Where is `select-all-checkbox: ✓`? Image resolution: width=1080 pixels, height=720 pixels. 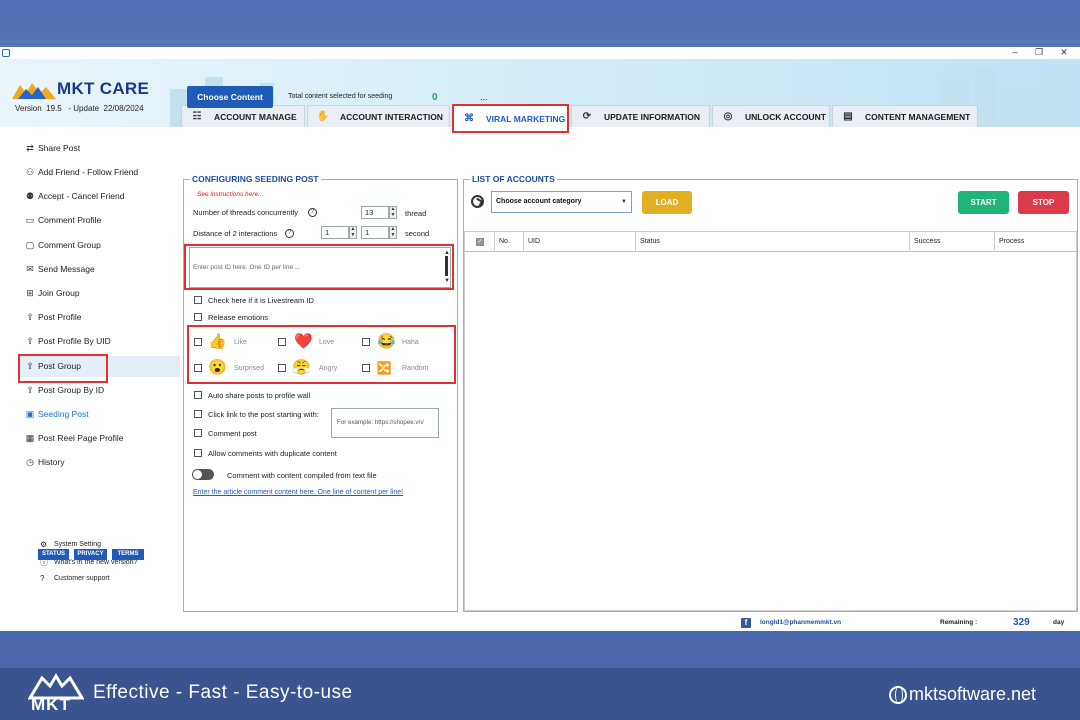 select-all-checkbox: ✓ is located at coordinates (480, 242).